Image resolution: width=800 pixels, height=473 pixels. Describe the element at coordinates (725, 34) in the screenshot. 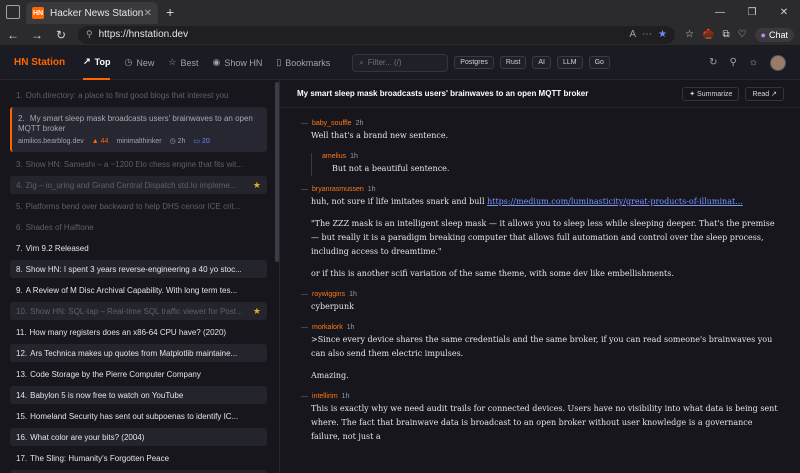

I see `split-screen-icon: ⧉` at that location.